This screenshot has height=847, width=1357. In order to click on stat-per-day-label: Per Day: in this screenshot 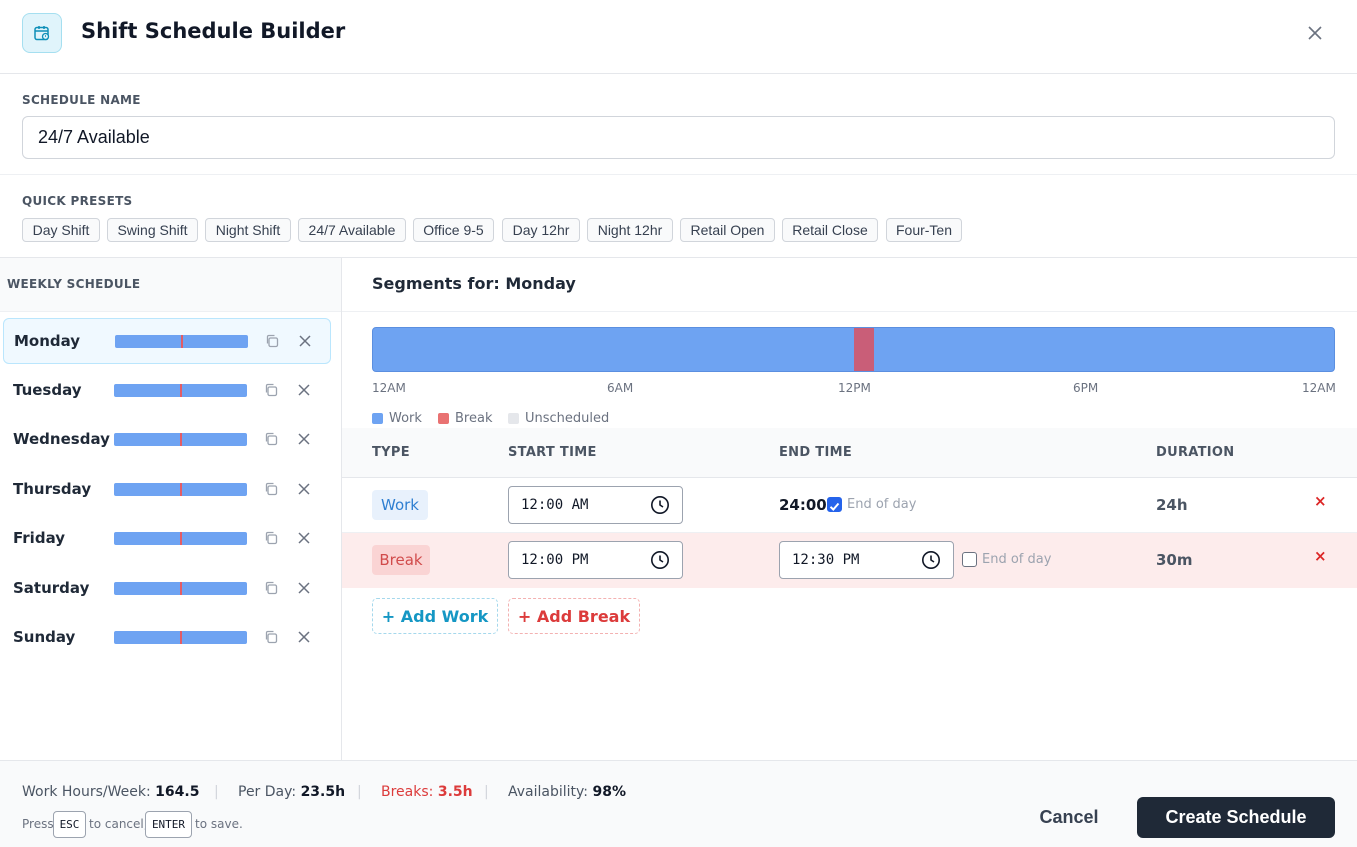, I will do `click(267, 792)`.